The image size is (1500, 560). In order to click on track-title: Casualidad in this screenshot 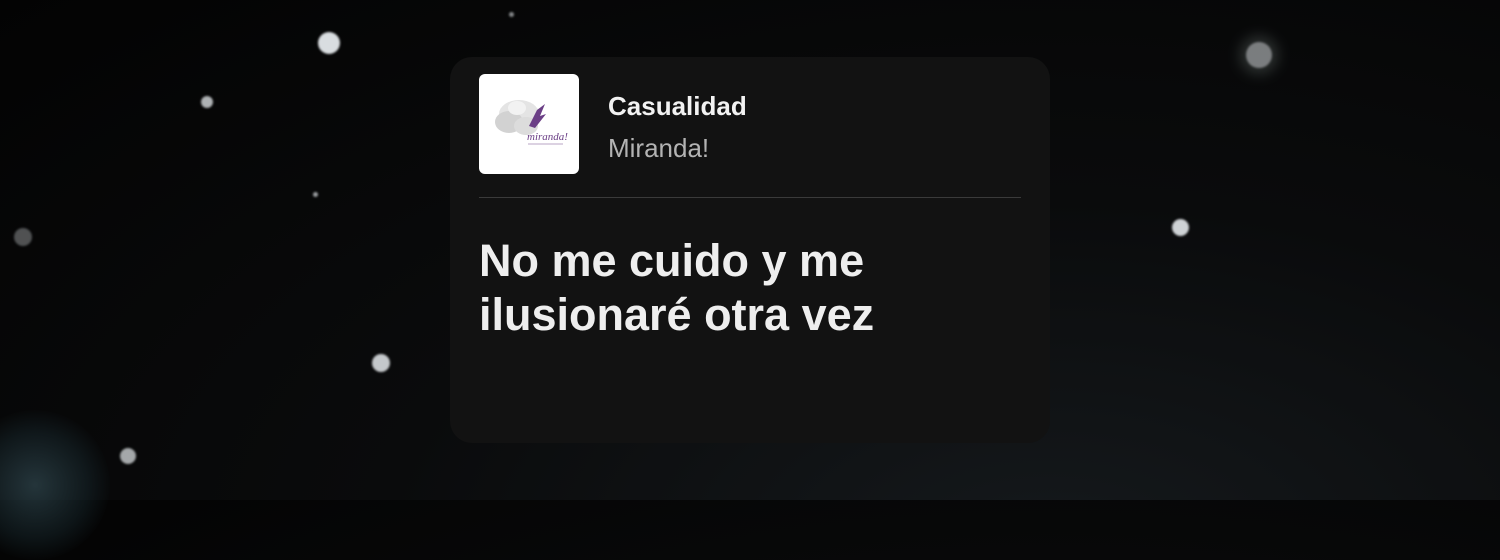, I will do `click(677, 106)`.